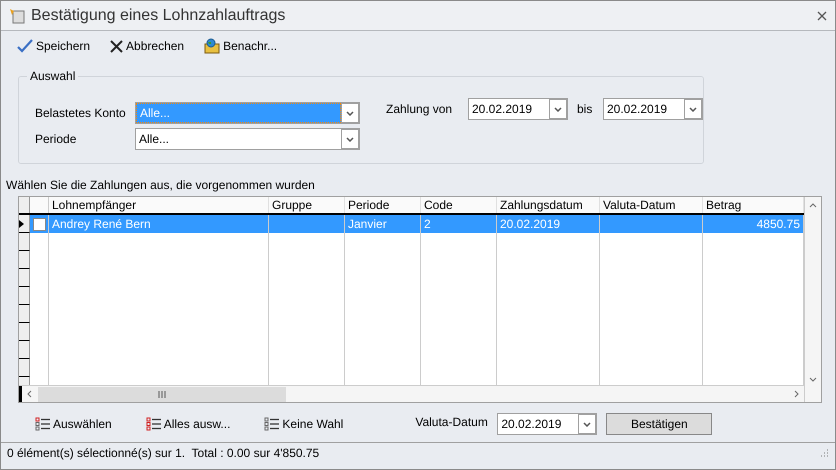  Describe the element at coordinates (812, 299) in the screenshot. I see `vertical-scrollbar` at that location.